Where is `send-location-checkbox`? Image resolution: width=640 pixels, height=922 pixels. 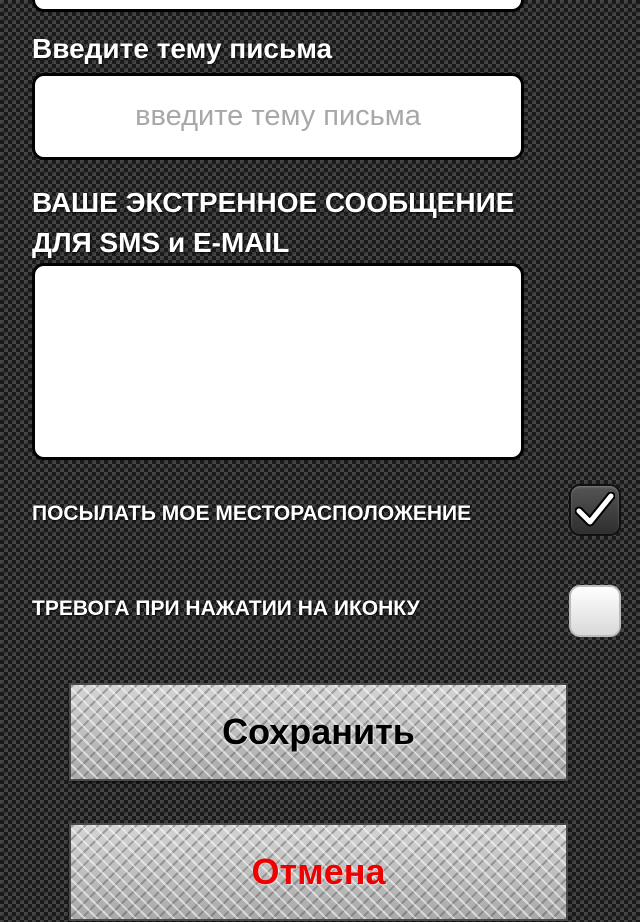
send-location-checkbox is located at coordinates (595, 510).